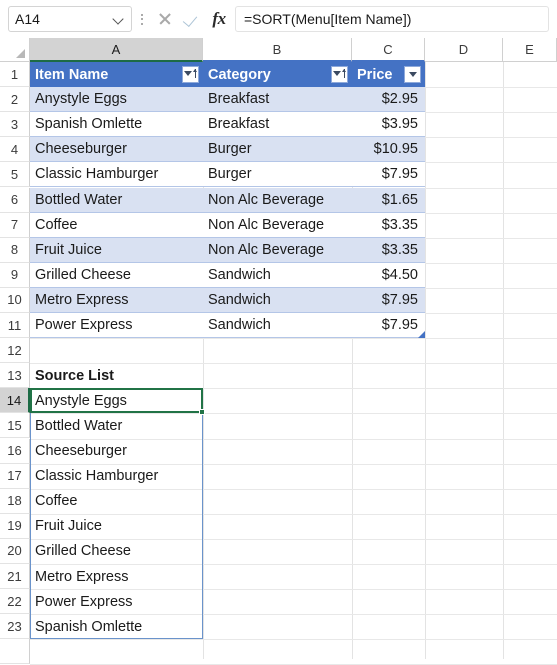 This screenshot has width=557, height=665. Describe the element at coordinates (15, 250) in the screenshot. I see `row-header-8: 8` at that location.